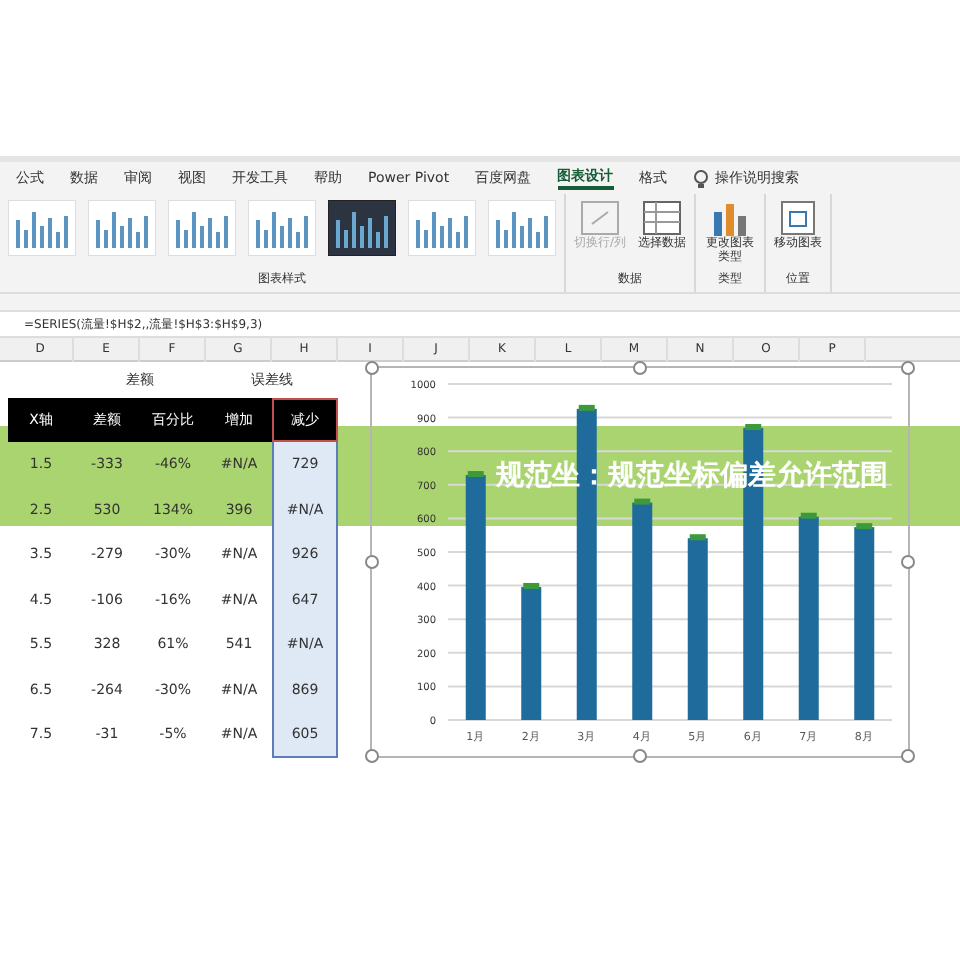 This screenshot has height=960, width=960. What do you see at coordinates (730, 218) in the screenshot?
I see `bar-chart-icon` at bounding box center [730, 218].